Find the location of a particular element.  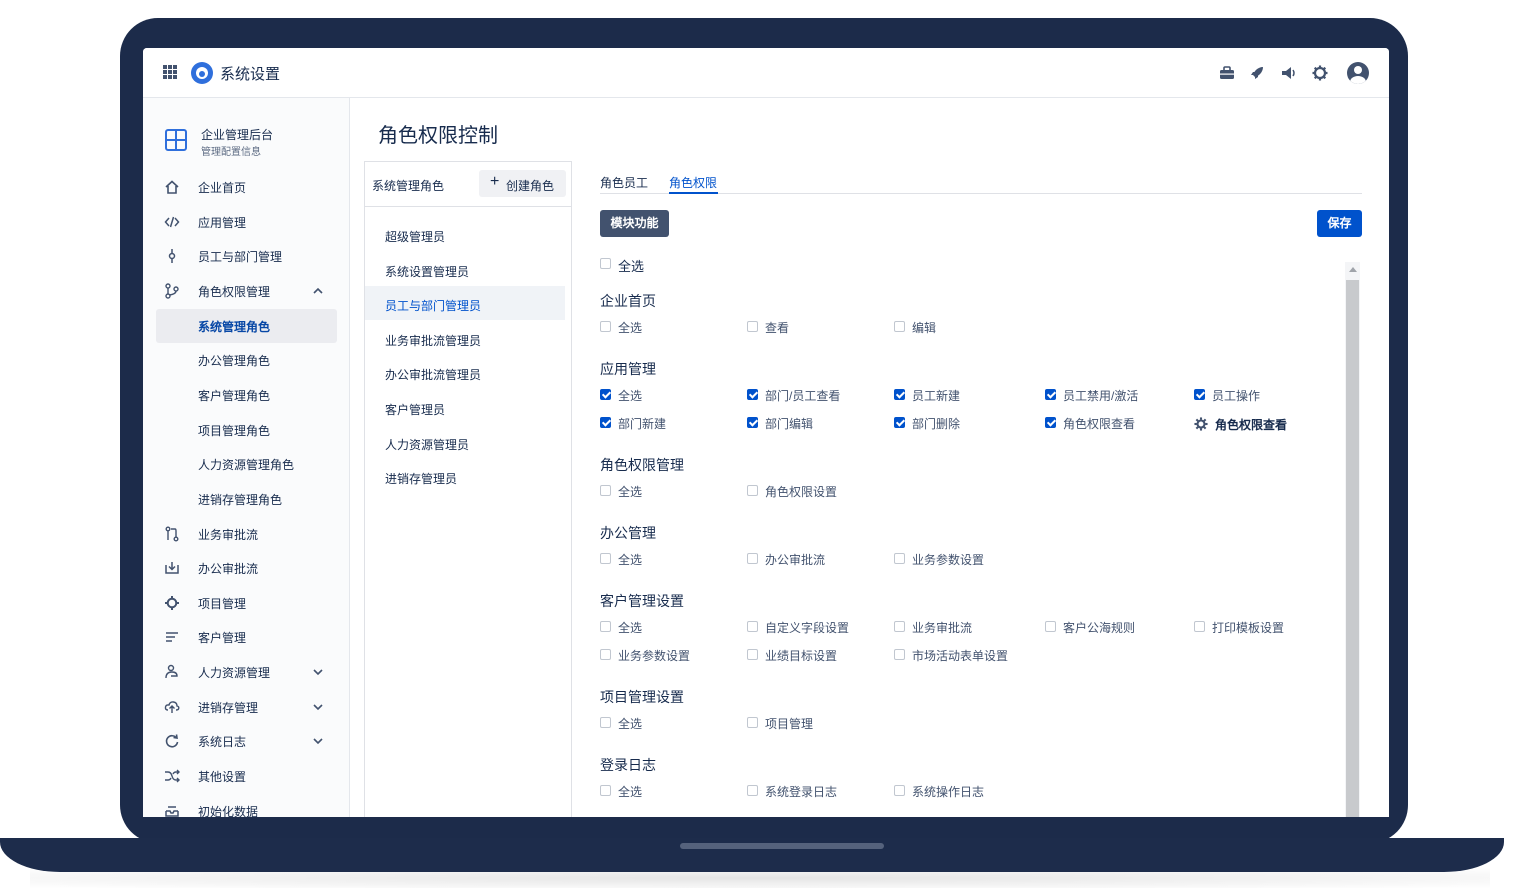

role-item: 系统设置管理员 is located at coordinates (465, 269).